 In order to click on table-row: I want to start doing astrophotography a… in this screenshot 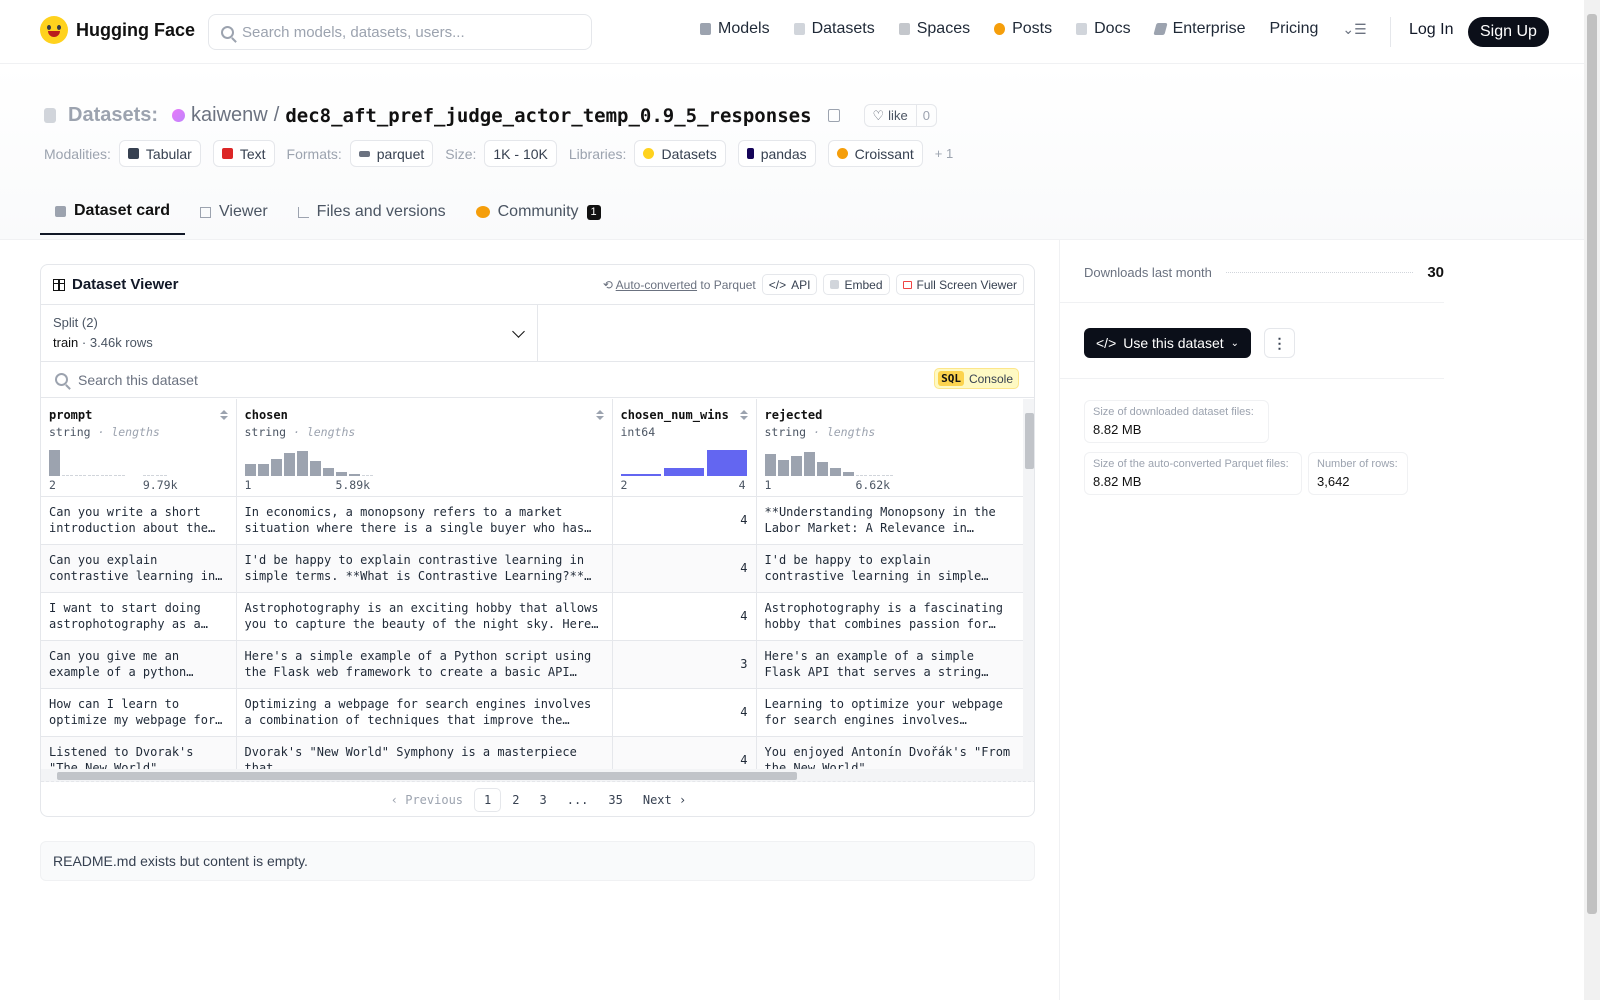, I will do `click(532, 616)`.